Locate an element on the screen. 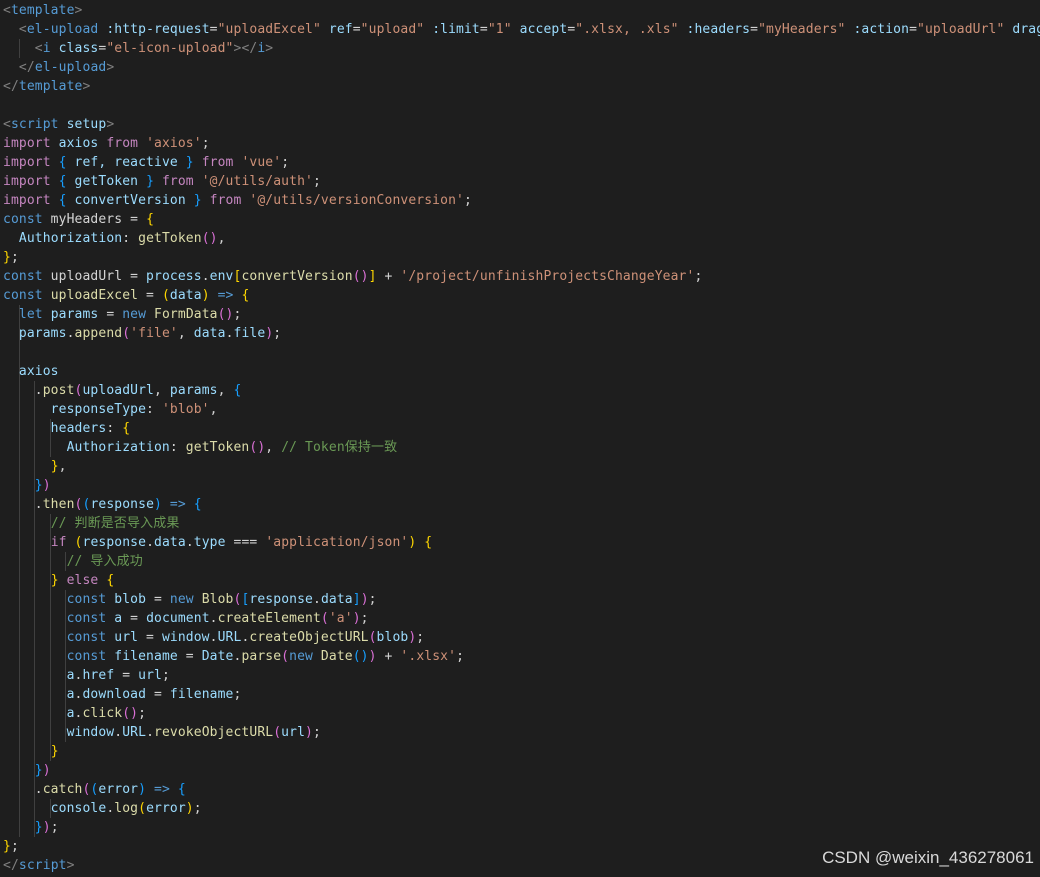 Image resolution: width=1040 pixels, height=877 pixels. code-token: filename is located at coordinates (201, 694).